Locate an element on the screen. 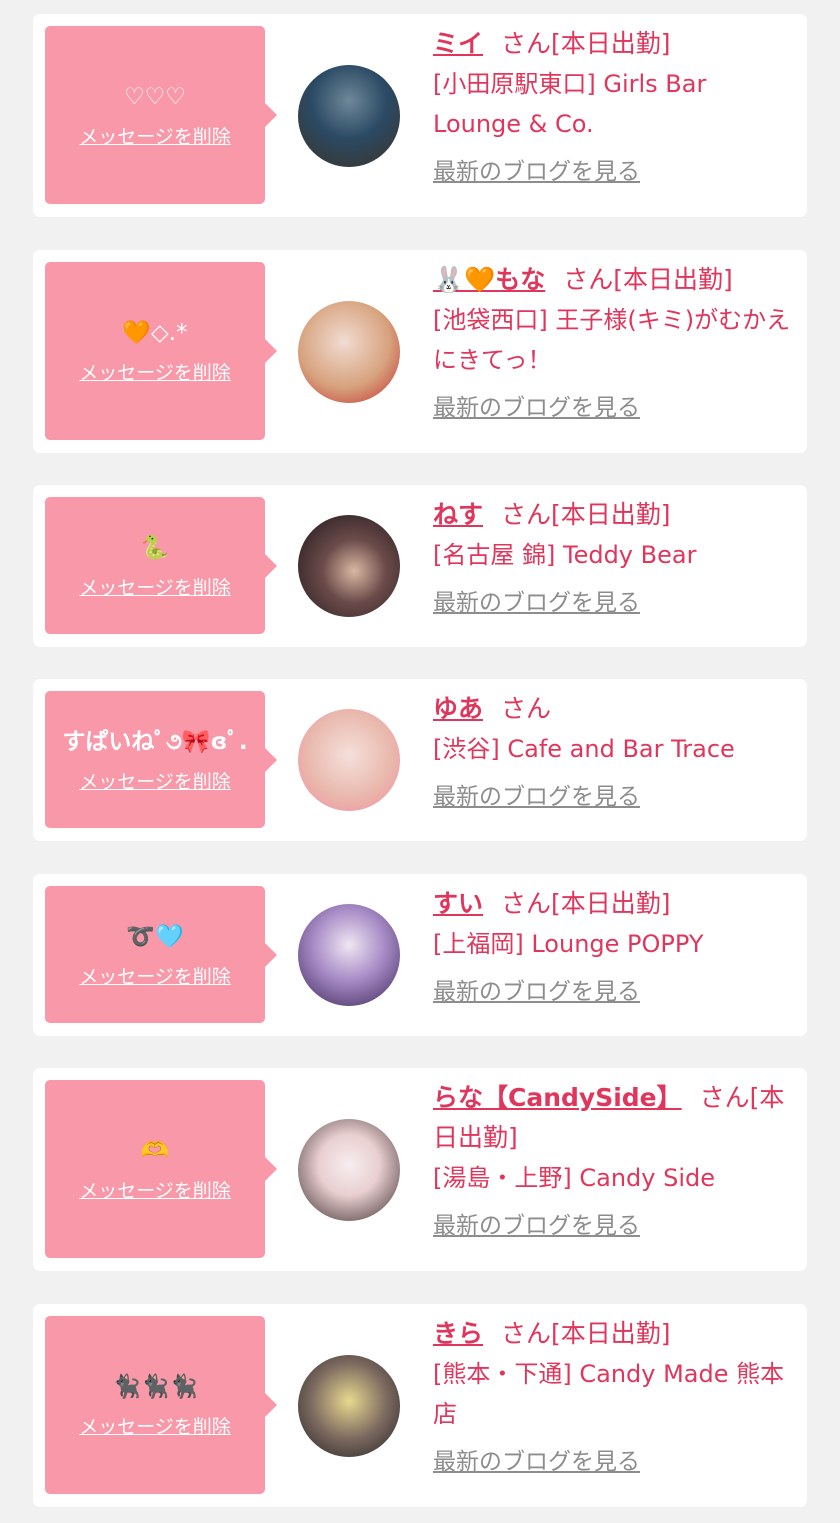  message-bubble: すぱいねﾟ૭🎀ɞﾟ. メッセージを削除 is located at coordinates (161, 759).